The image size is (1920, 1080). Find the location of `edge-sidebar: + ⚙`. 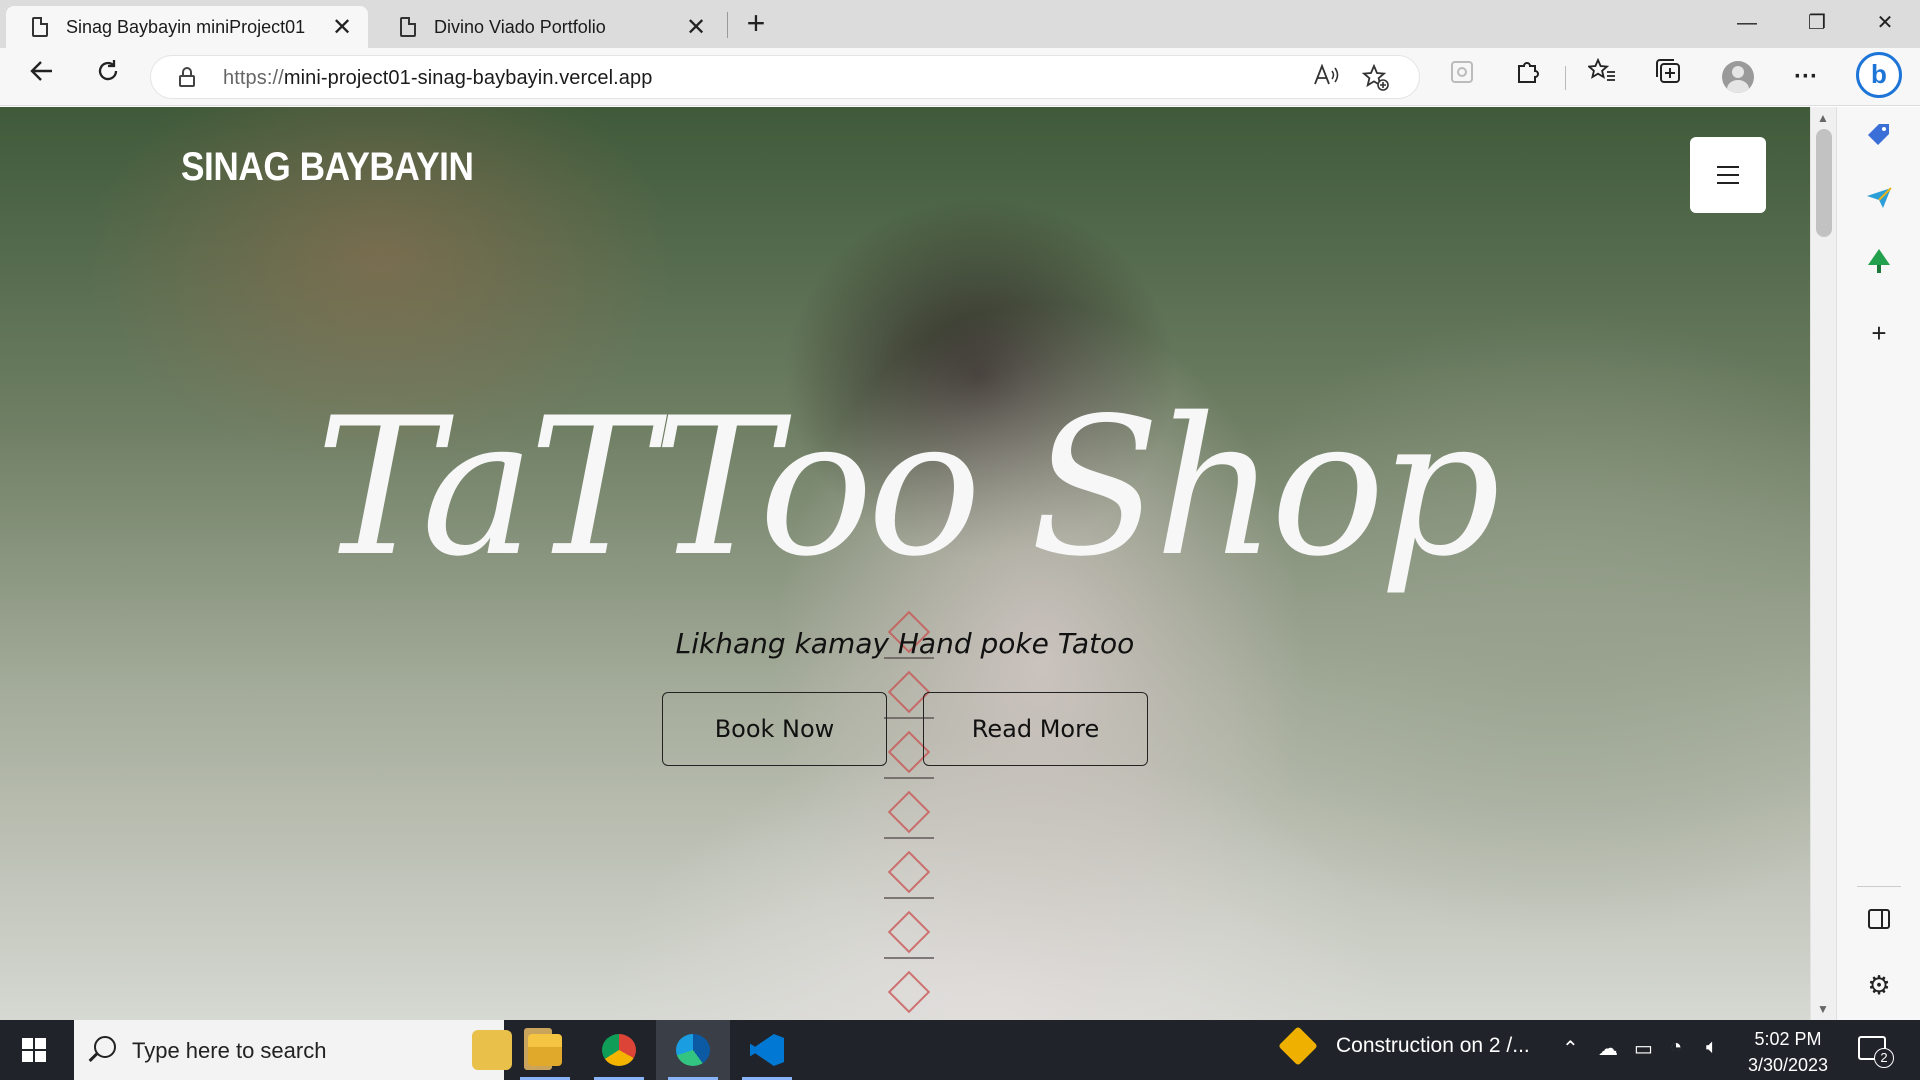

edge-sidebar: + ⚙ is located at coordinates (1878, 563).